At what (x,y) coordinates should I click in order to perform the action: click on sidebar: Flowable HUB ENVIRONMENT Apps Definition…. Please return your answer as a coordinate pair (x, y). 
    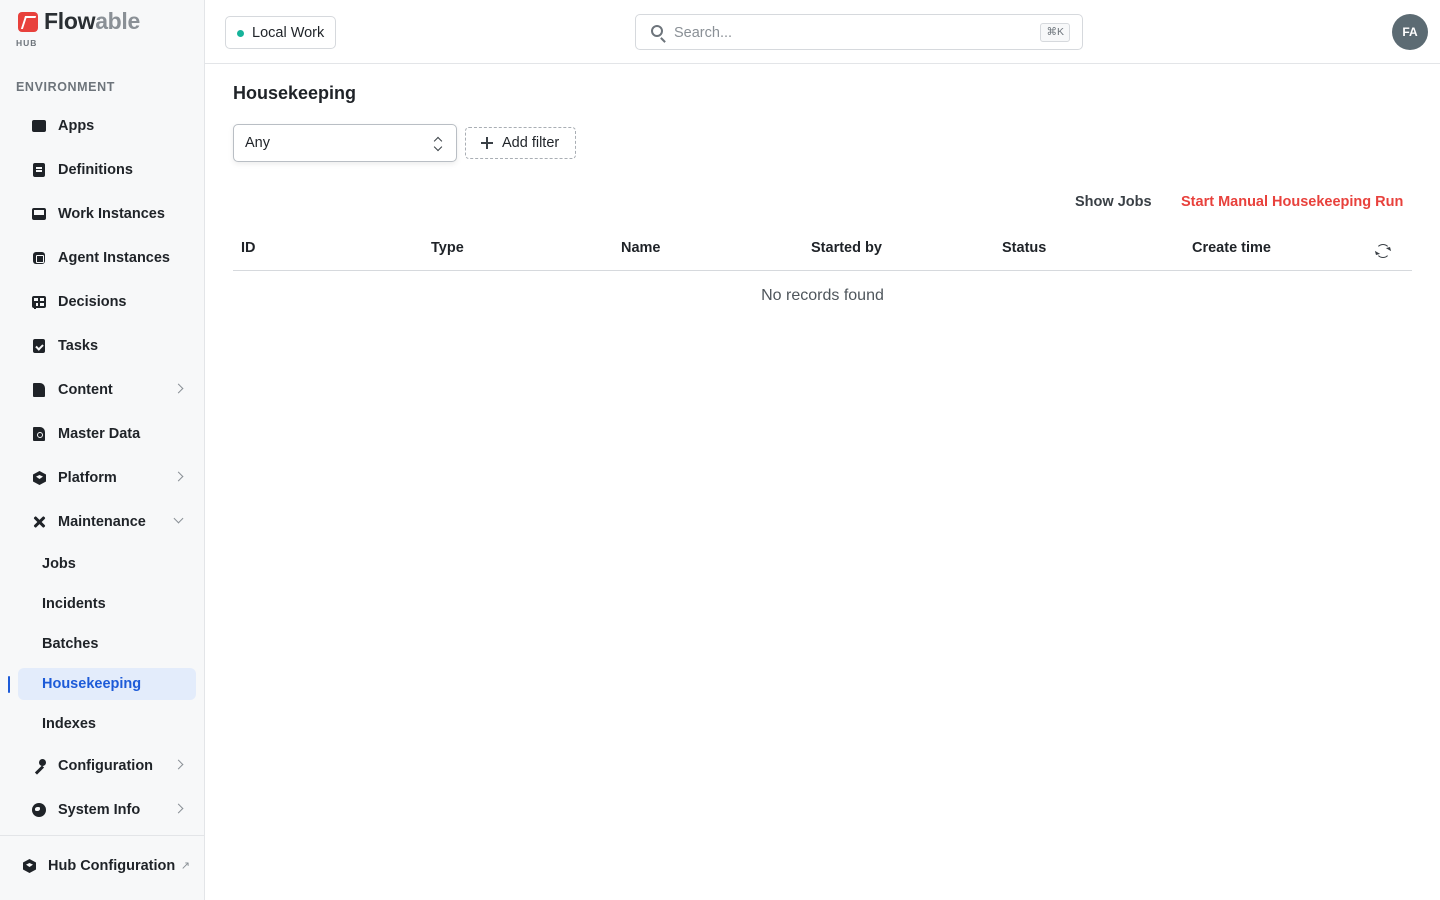
    Looking at the image, I should click on (102, 450).